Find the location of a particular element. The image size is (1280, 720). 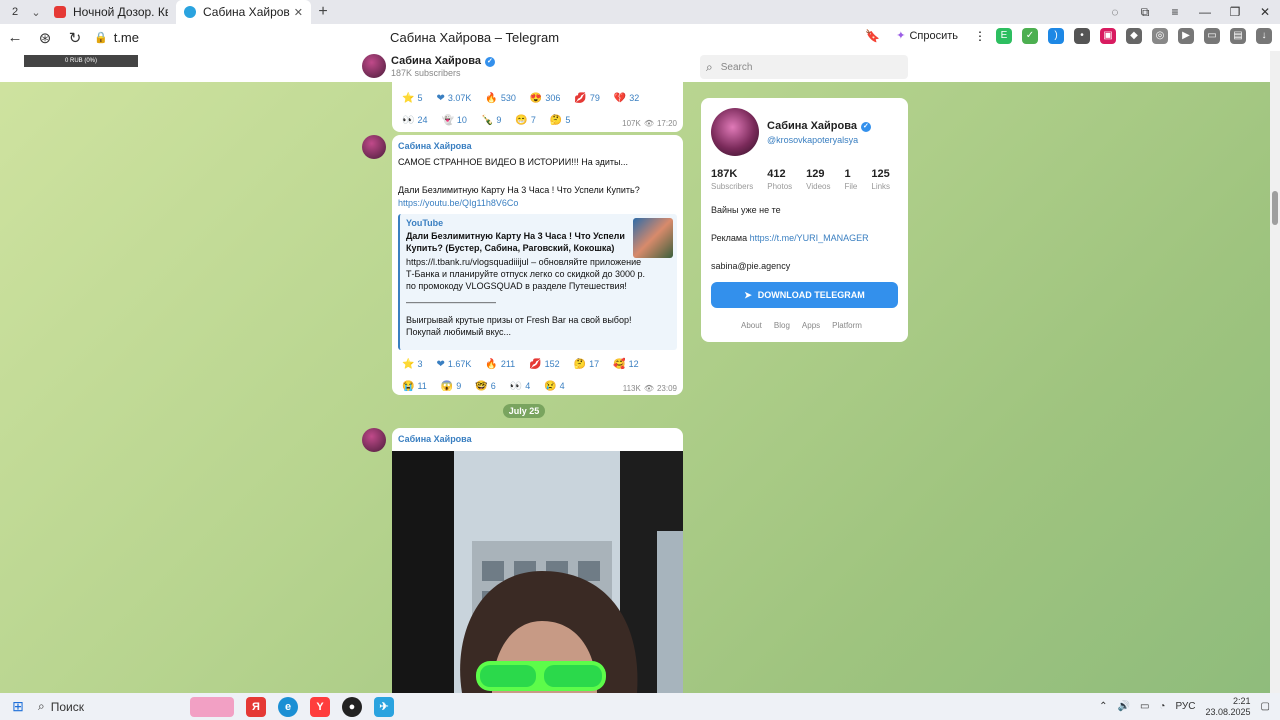

browser-tab-inactive: Ночной Дозор. Квест на г is located at coordinates (111, 12).